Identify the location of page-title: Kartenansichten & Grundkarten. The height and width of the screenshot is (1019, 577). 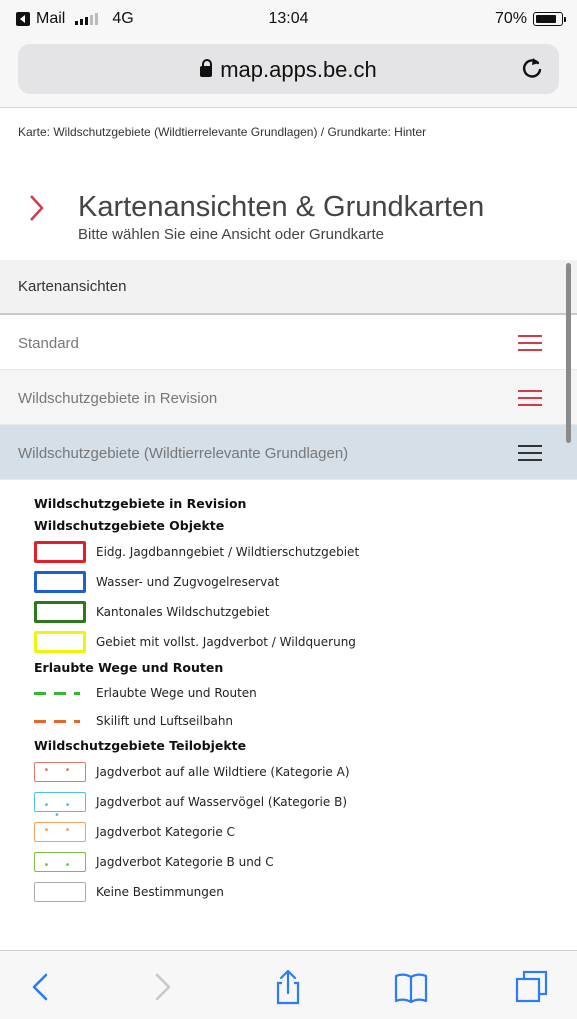
(281, 207).